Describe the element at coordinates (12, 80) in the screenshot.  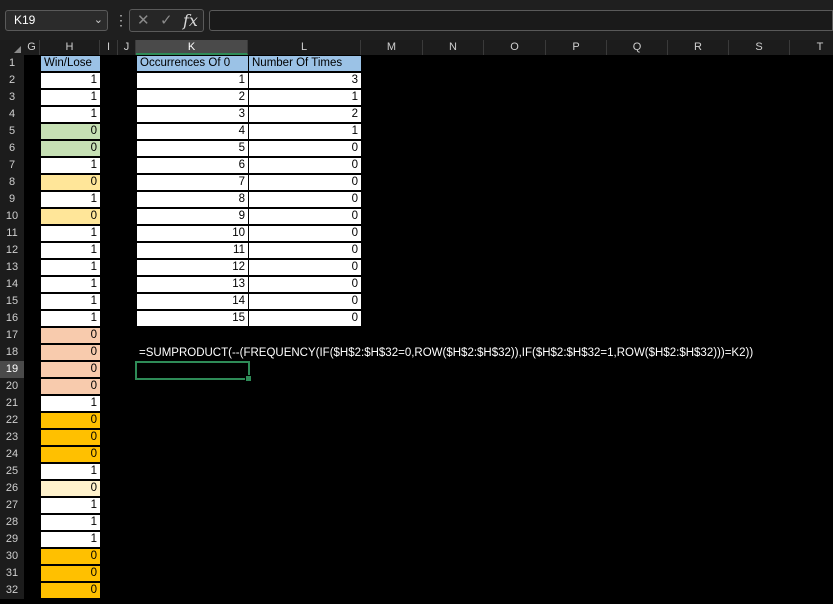
I see `row-header-2: 2` at that location.